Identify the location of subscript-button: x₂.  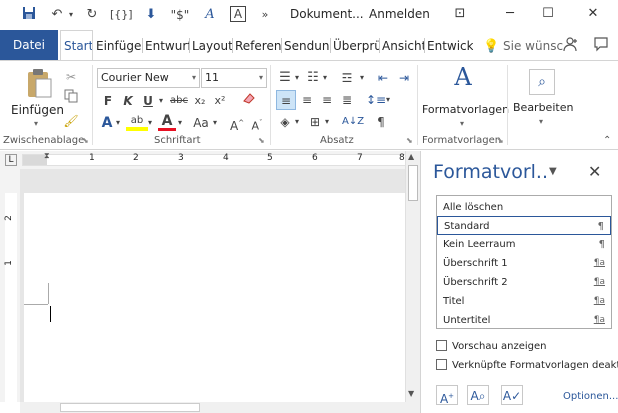
(200, 101).